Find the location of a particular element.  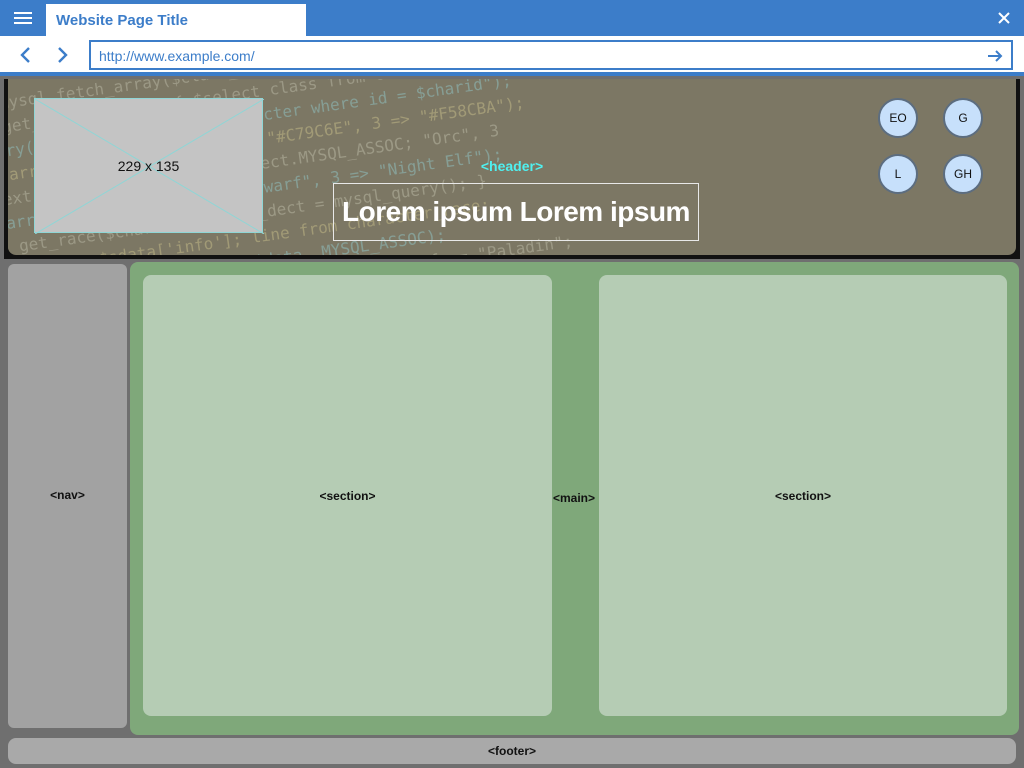

hamburger-menu-icon is located at coordinates (23, 18).